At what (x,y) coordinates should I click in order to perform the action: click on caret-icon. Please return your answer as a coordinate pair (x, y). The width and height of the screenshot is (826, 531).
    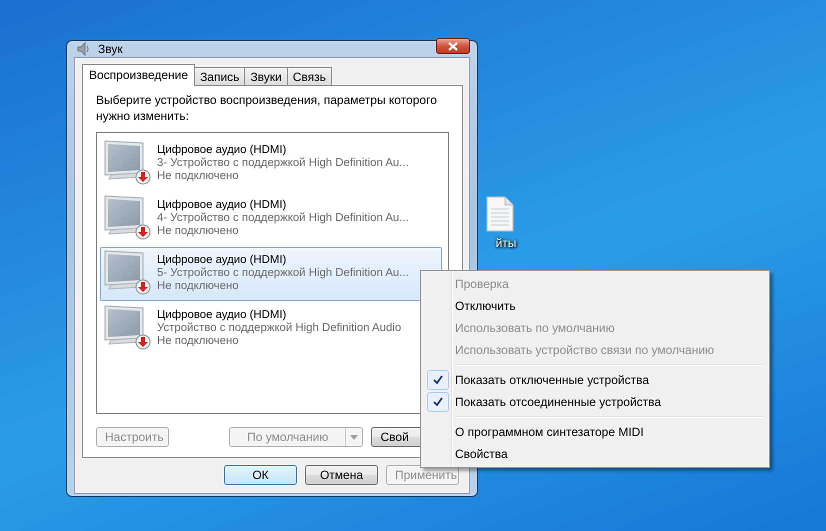
    Looking at the image, I should click on (354, 437).